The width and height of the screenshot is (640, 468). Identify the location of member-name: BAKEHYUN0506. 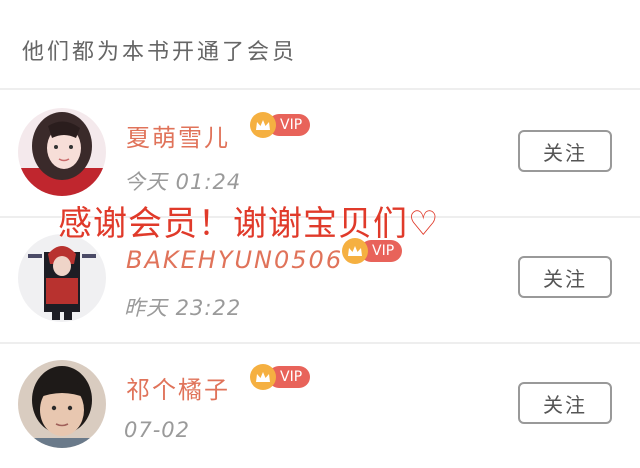
(234, 260).